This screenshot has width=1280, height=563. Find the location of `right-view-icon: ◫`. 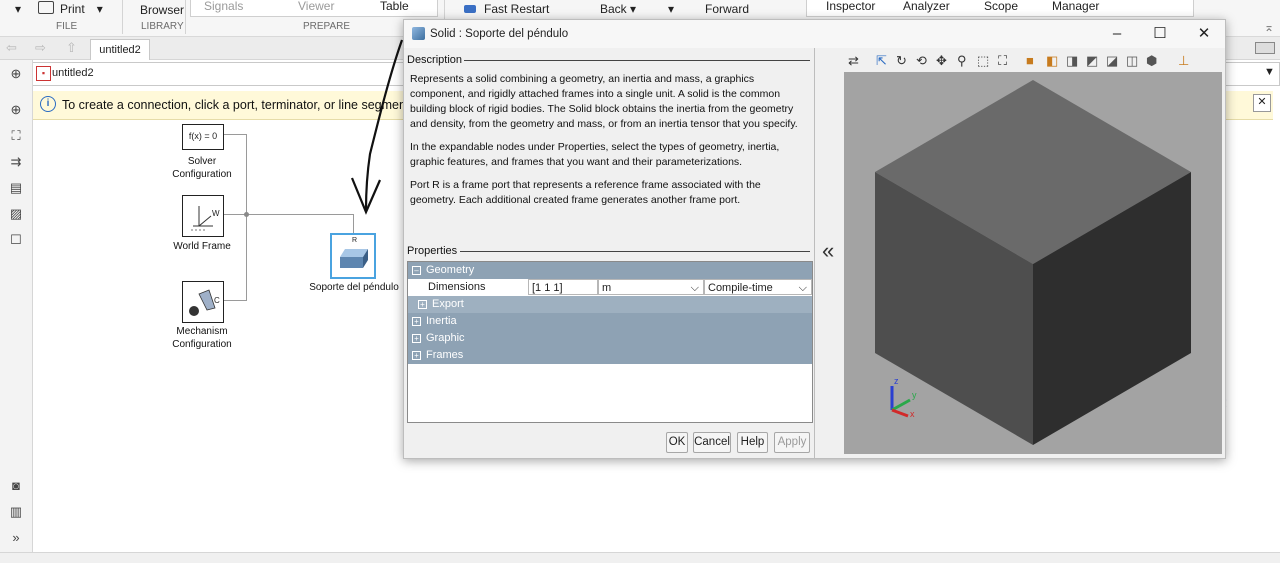

right-view-icon: ◫ is located at coordinates (1132, 61).